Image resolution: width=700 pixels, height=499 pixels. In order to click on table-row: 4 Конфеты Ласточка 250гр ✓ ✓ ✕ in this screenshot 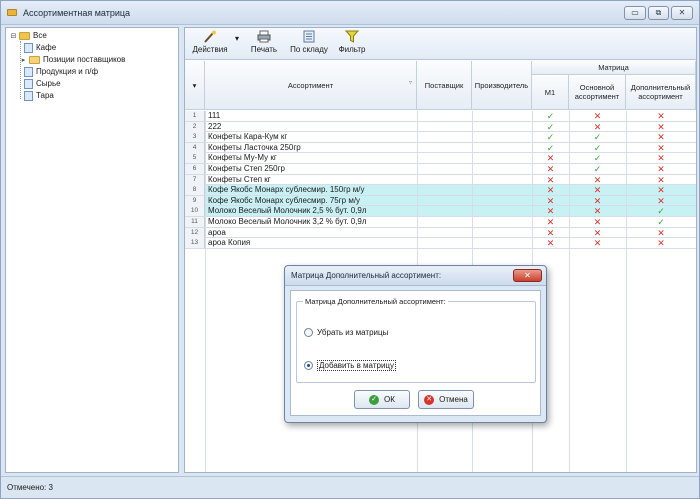, I will do `click(440, 148)`.